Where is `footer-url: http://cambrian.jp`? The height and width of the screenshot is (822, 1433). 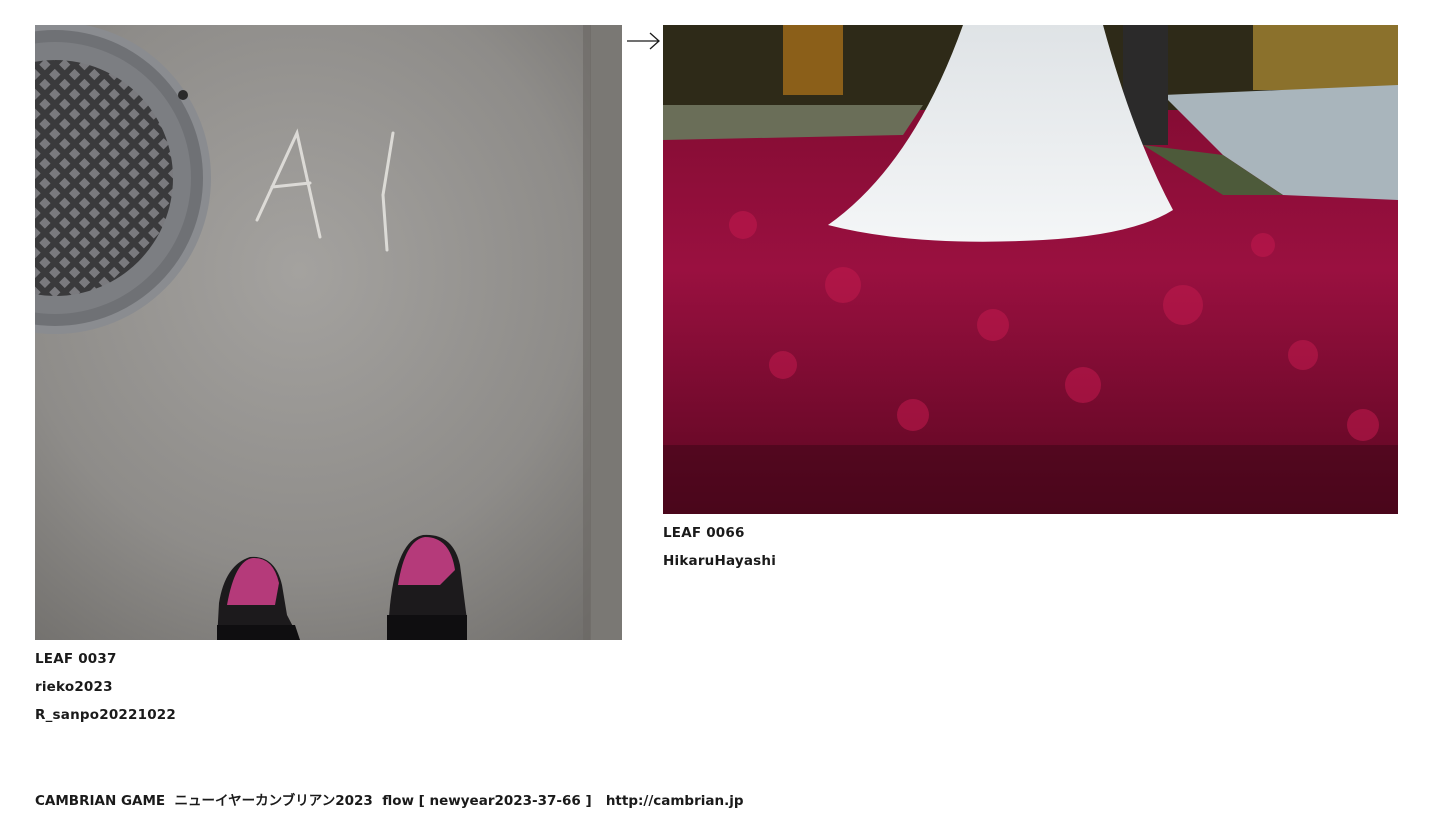
footer-url: http://cambrian.jp is located at coordinates (675, 801).